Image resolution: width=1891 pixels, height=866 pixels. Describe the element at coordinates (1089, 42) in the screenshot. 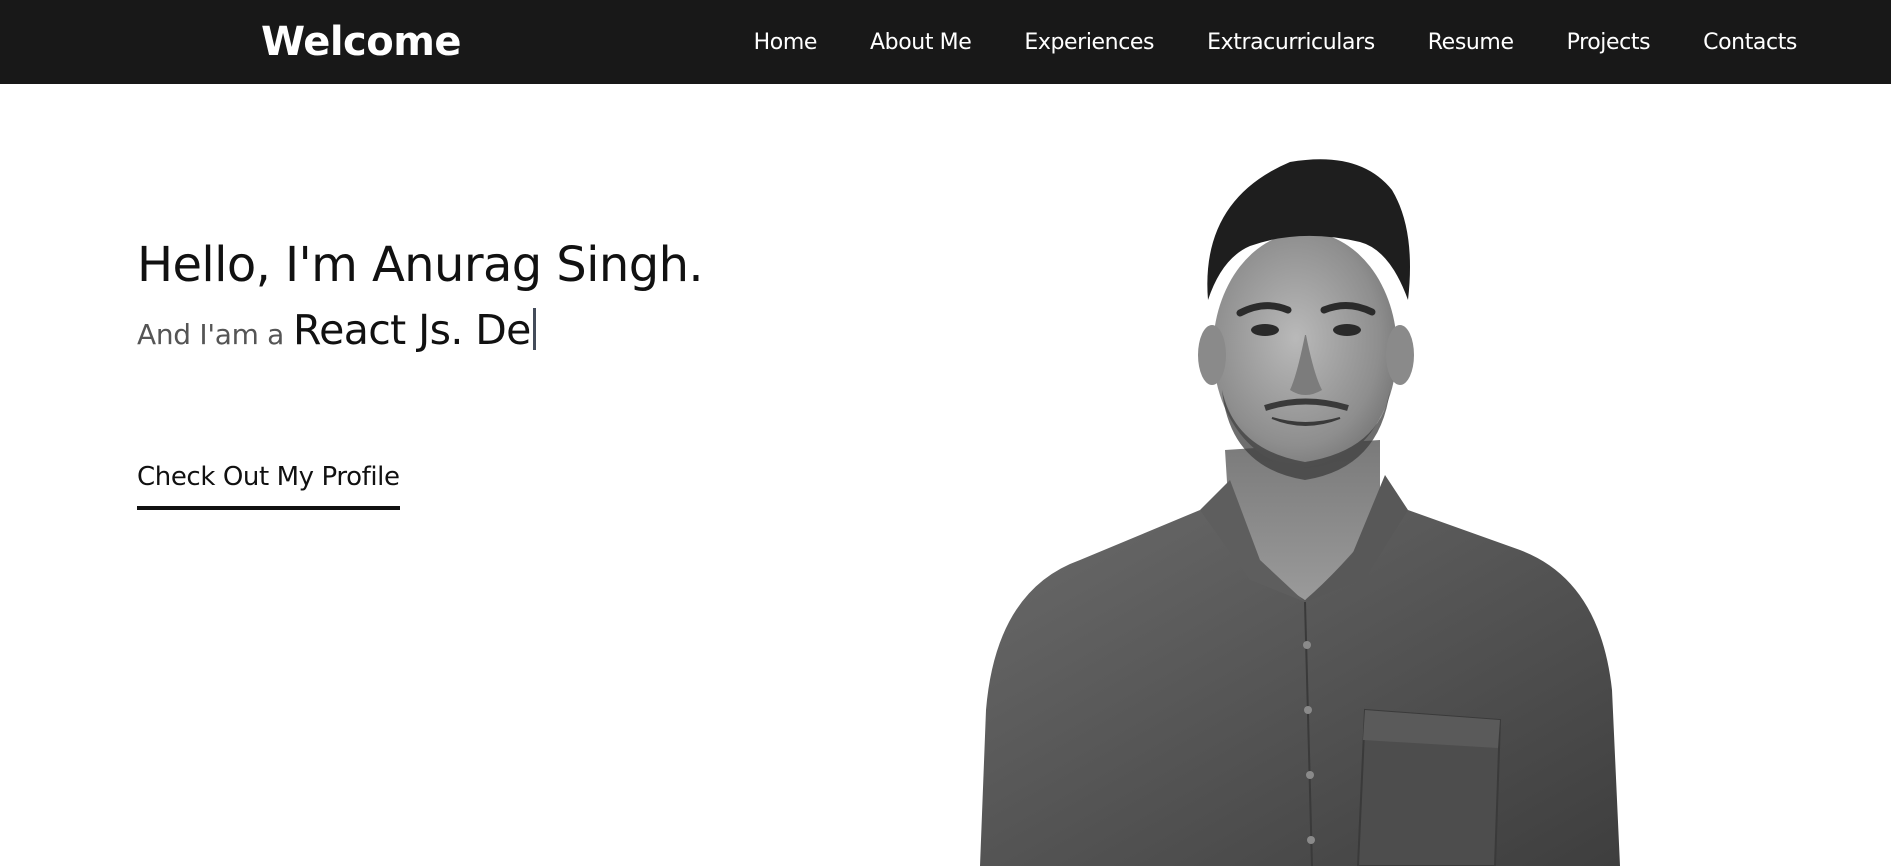

I see `nav-link-experiences: Experiences` at that location.